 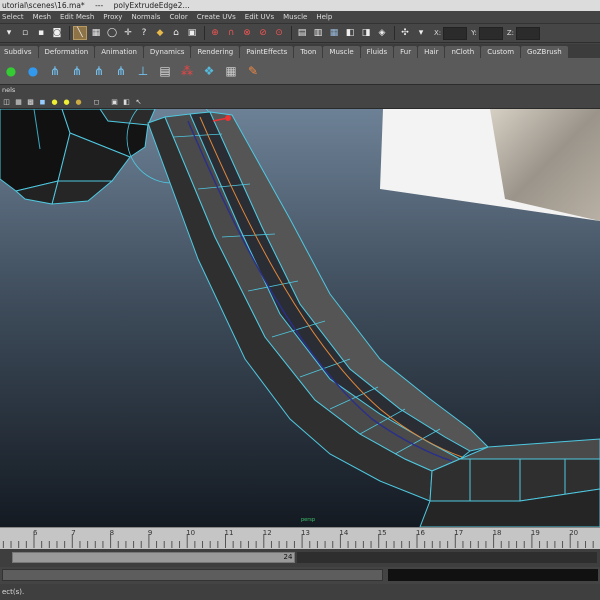 I want to click on all-lights-icon: ●, so click(x=66, y=101).